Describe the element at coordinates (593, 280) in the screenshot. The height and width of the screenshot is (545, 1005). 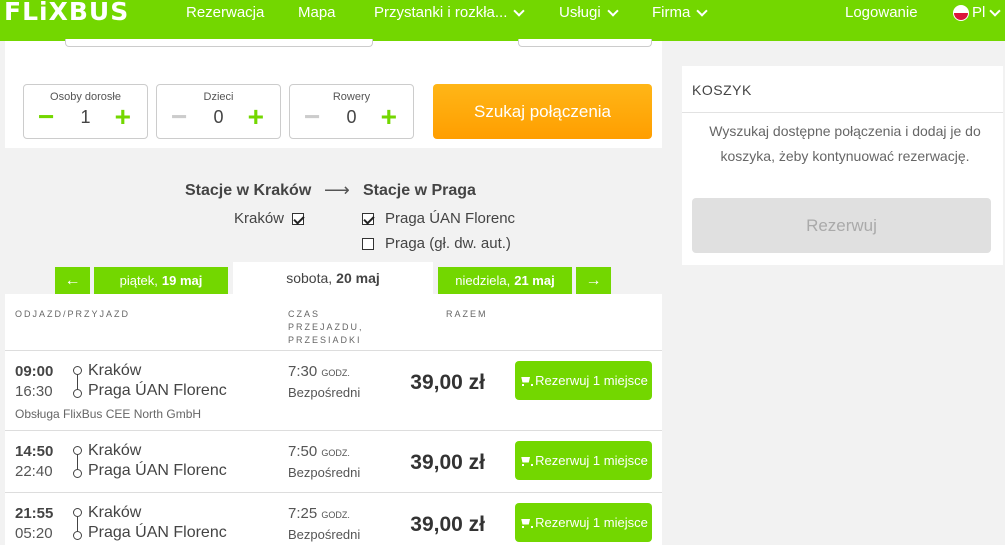
I see `next-day-button: →` at that location.